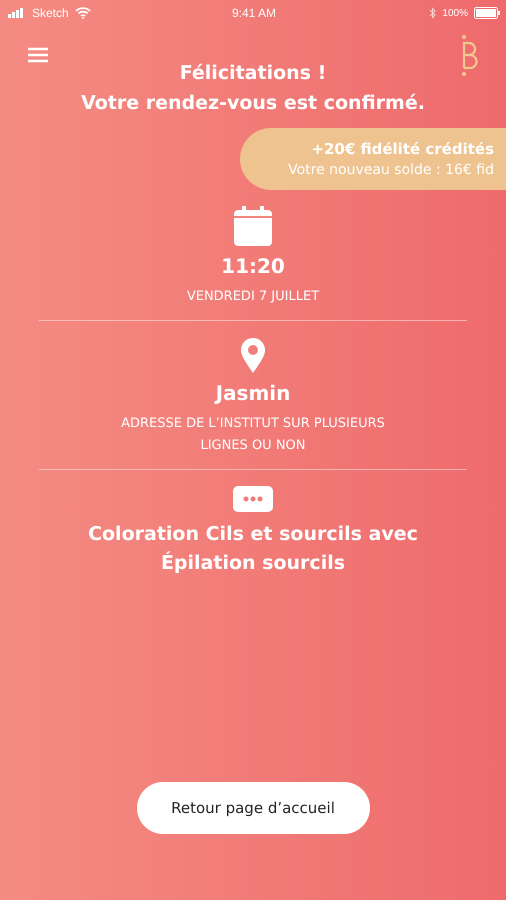 This screenshot has width=506, height=900. Describe the element at coordinates (455, 13) in the screenshot. I see `battery-percent: 100%` at that location.